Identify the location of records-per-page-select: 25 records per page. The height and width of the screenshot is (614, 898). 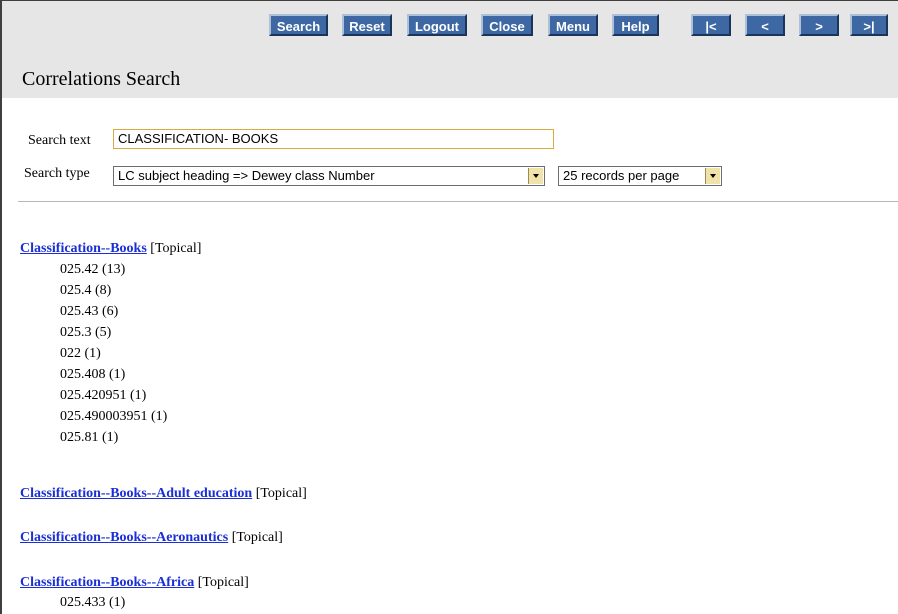
(640, 176).